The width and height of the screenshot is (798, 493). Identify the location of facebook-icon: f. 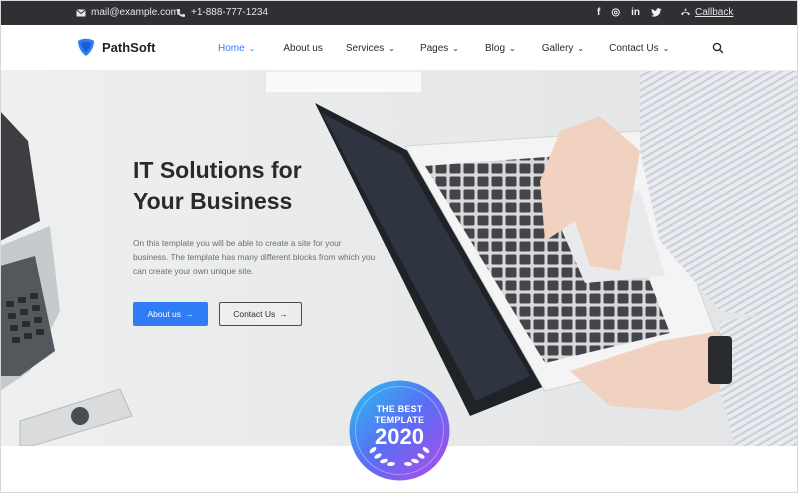
(598, 12).